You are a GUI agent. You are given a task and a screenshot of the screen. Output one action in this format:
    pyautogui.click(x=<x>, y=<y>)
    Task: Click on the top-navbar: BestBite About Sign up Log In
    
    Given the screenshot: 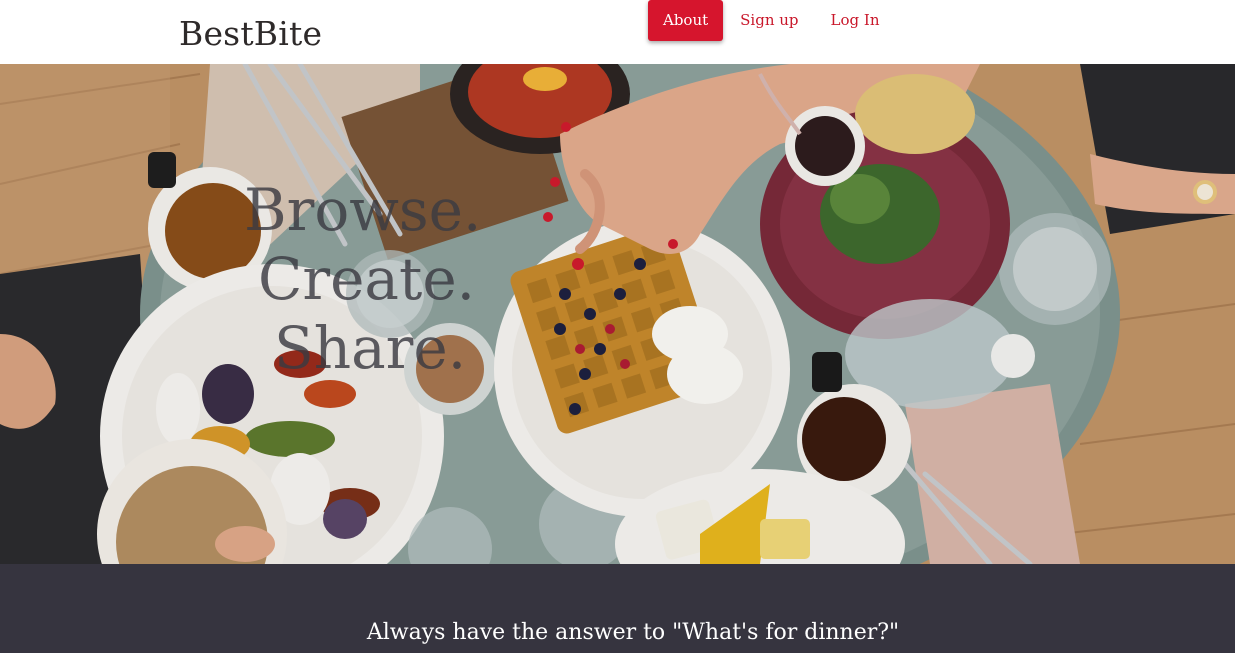 What is the action you would take?
    pyautogui.click(x=617, y=32)
    